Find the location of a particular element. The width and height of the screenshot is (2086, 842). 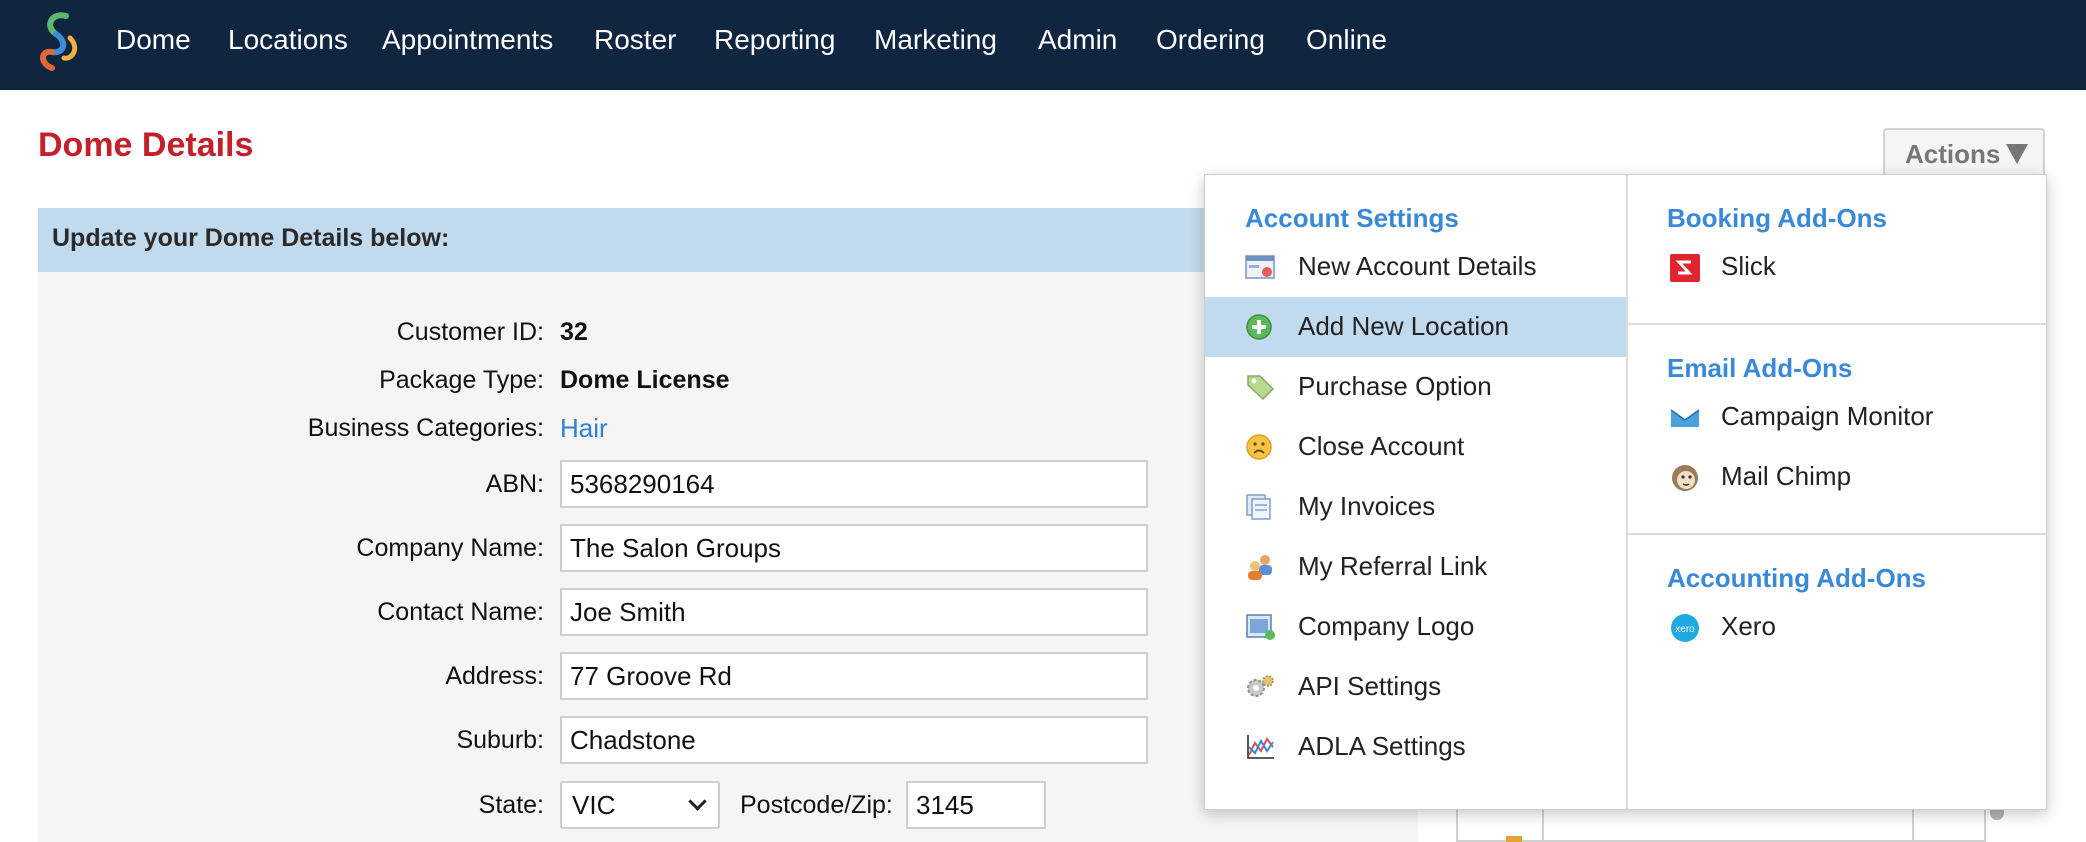

menu-item-label: Xero is located at coordinates (1748, 626).